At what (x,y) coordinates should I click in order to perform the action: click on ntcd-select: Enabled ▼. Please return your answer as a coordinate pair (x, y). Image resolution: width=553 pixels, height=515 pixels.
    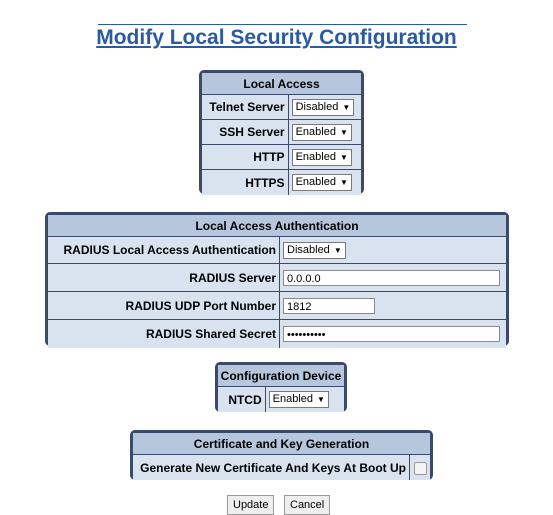
    Looking at the image, I should click on (298, 399).